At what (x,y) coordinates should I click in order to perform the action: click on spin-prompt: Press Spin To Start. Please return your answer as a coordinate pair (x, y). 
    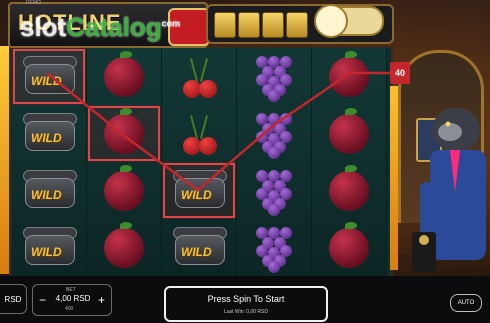
    Looking at the image, I should click on (246, 299).